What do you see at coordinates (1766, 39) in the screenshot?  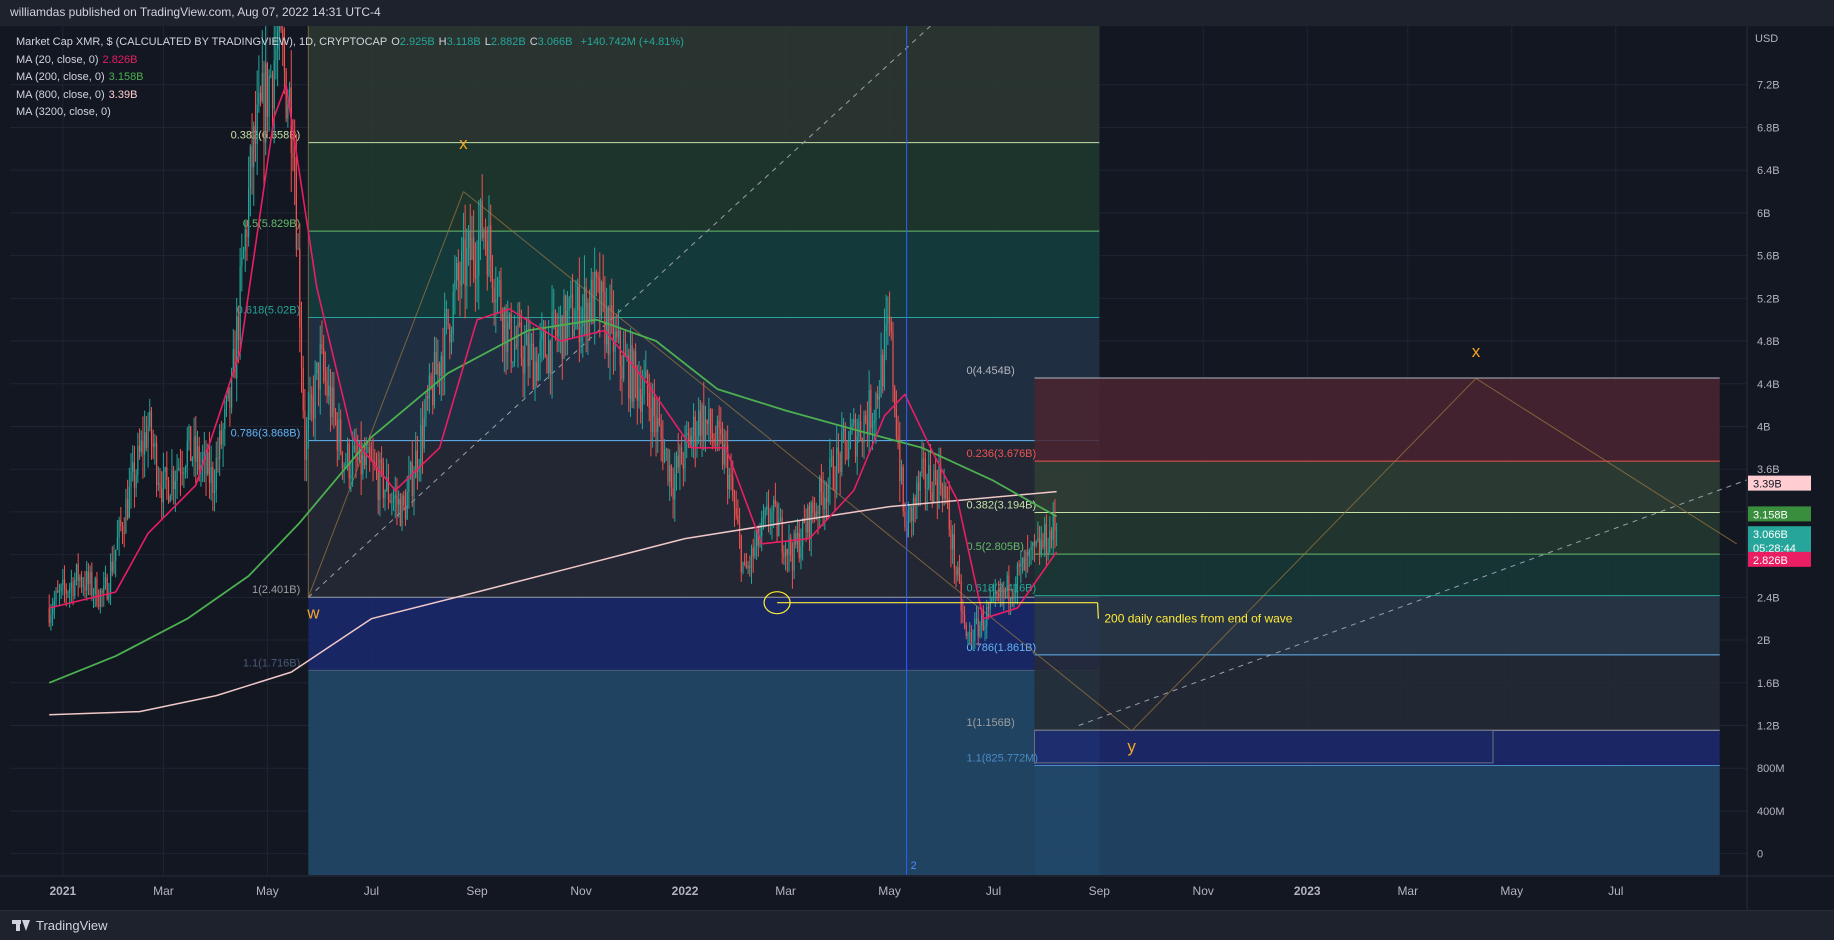 I see `price-scale-unit: USD` at bounding box center [1766, 39].